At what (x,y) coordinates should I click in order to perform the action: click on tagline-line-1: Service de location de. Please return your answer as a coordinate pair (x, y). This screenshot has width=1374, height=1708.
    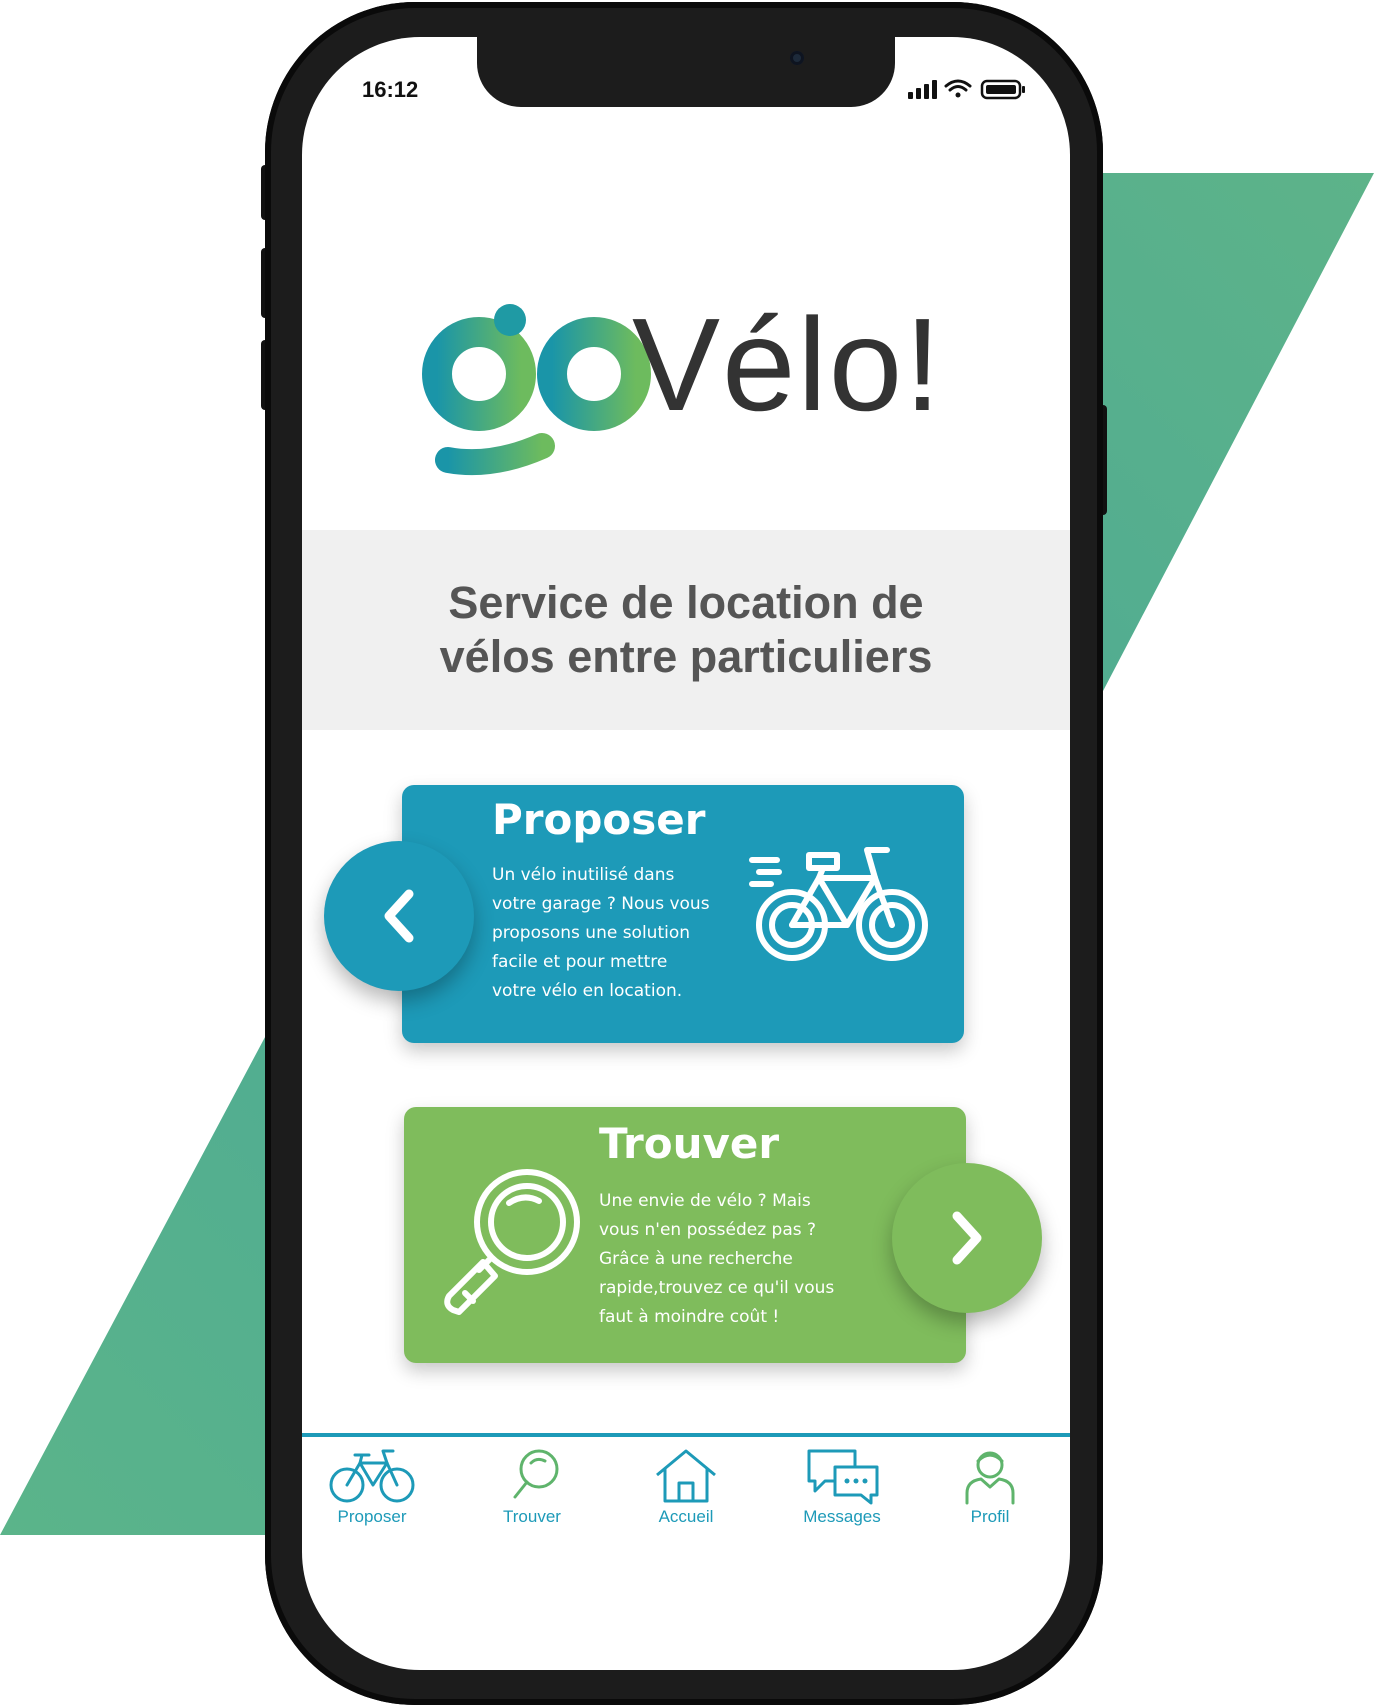
    Looking at the image, I should click on (686, 602).